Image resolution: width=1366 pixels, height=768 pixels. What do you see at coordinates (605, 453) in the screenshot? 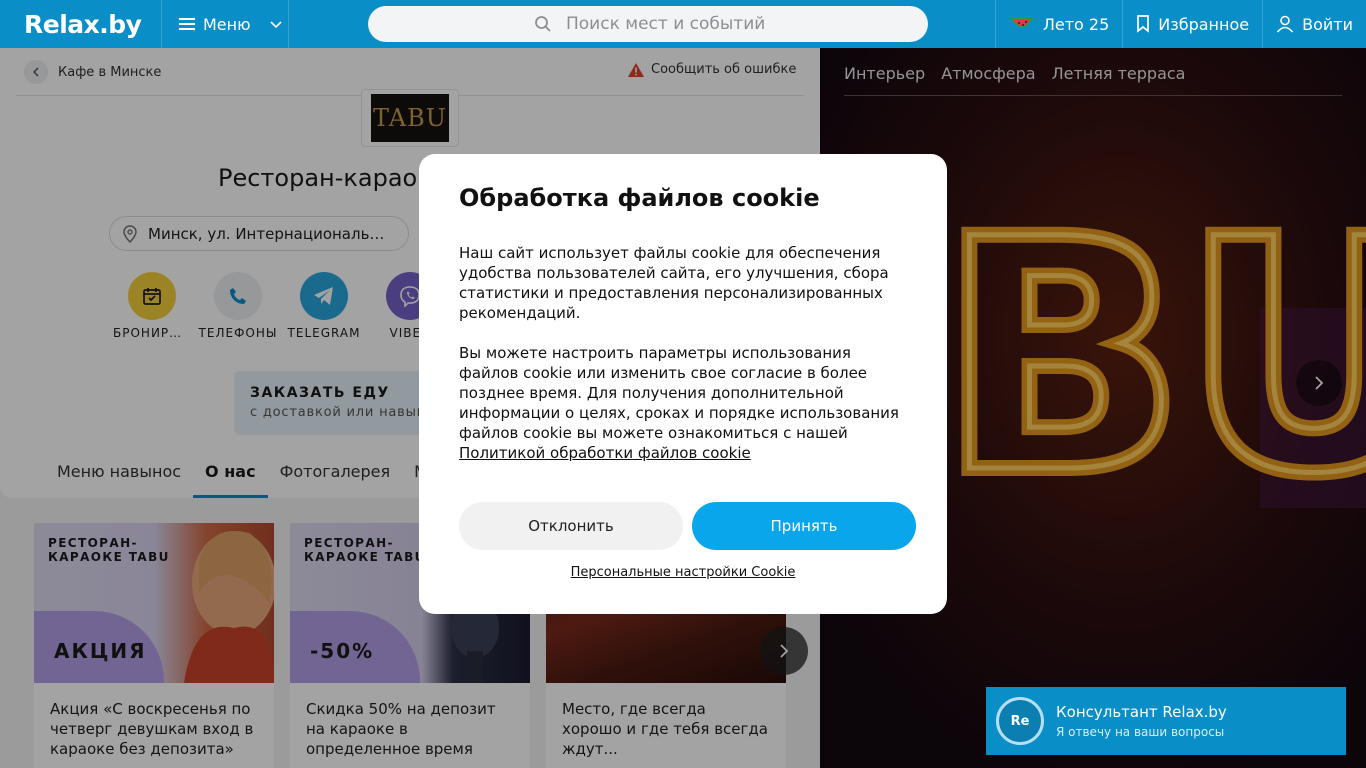
I see `cookie-policy-link: Политикой обработки файлов cookie` at bounding box center [605, 453].